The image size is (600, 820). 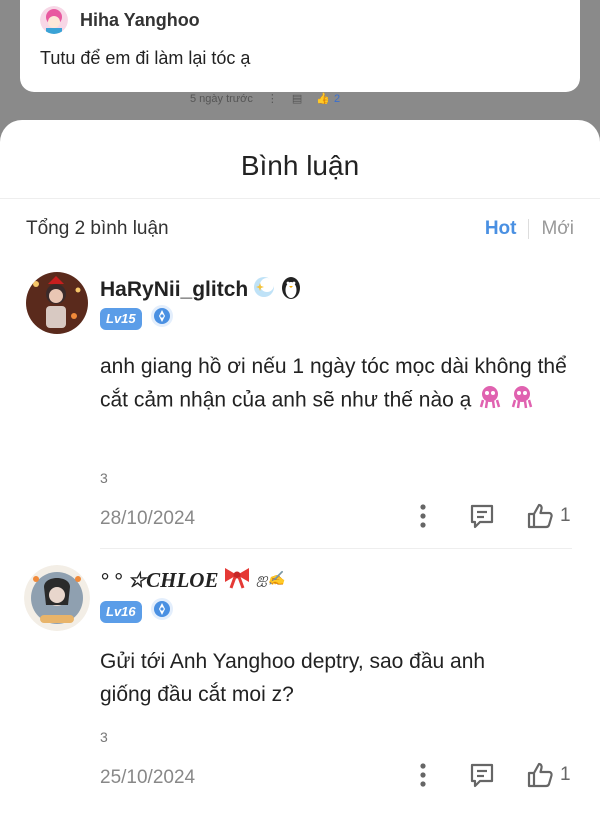 What do you see at coordinates (297, 98) in the screenshot?
I see `comment-icon: ▤` at bounding box center [297, 98].